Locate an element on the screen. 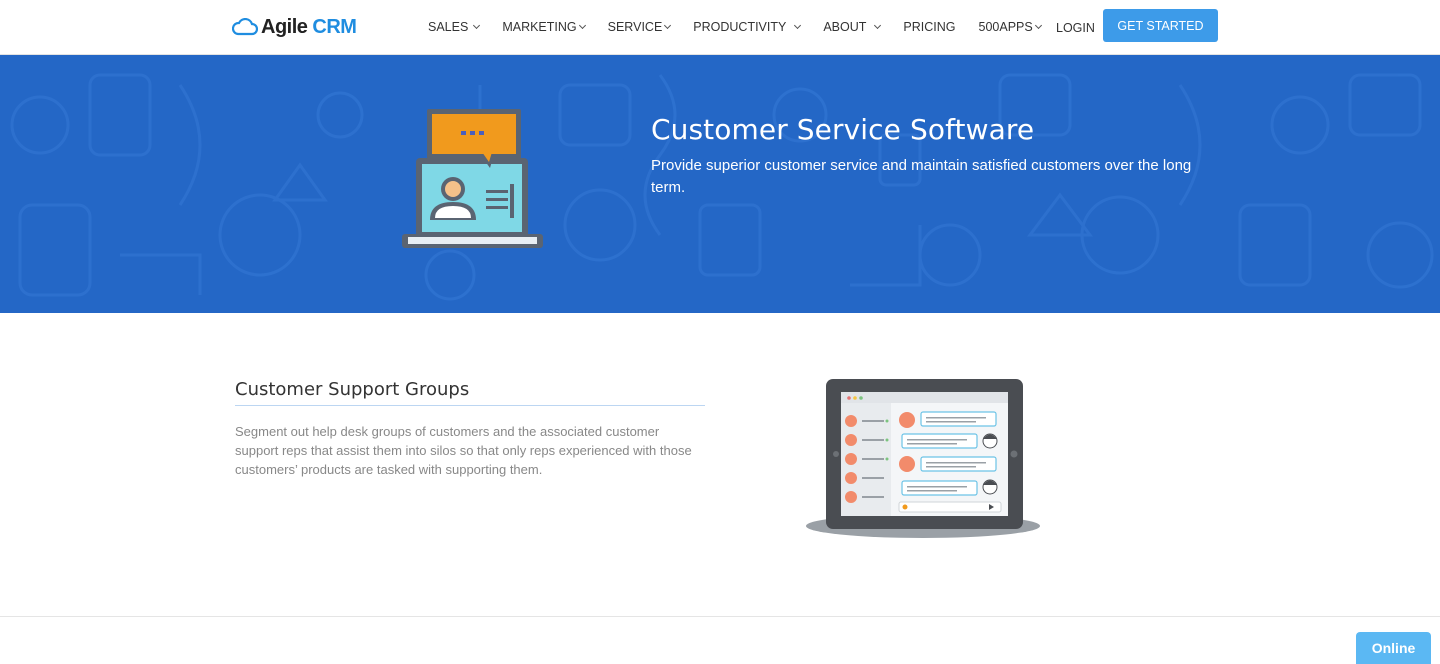  menu-marketing-label: MARKETING is located at coordinates (539, 27).